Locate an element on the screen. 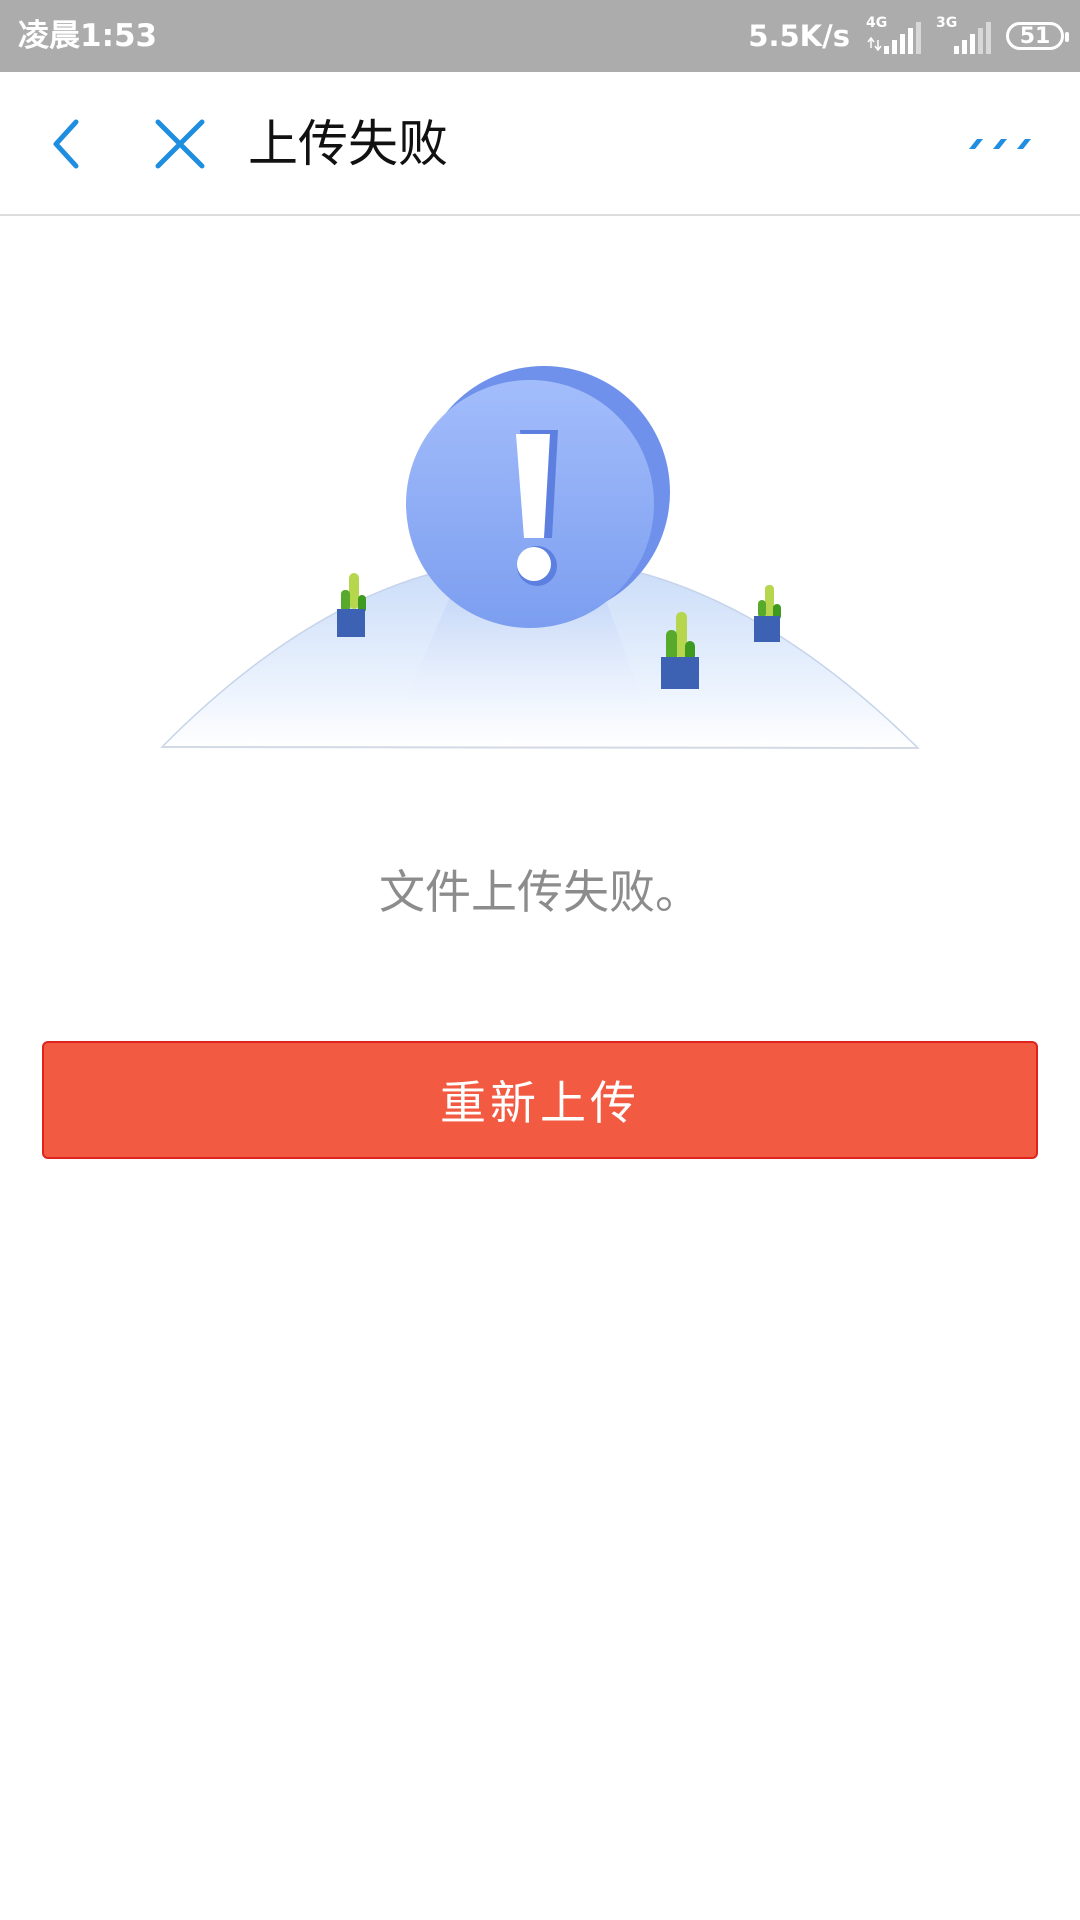 This screenshot has width=1080, height=1920. close-button is located at coordinates (180, 144).